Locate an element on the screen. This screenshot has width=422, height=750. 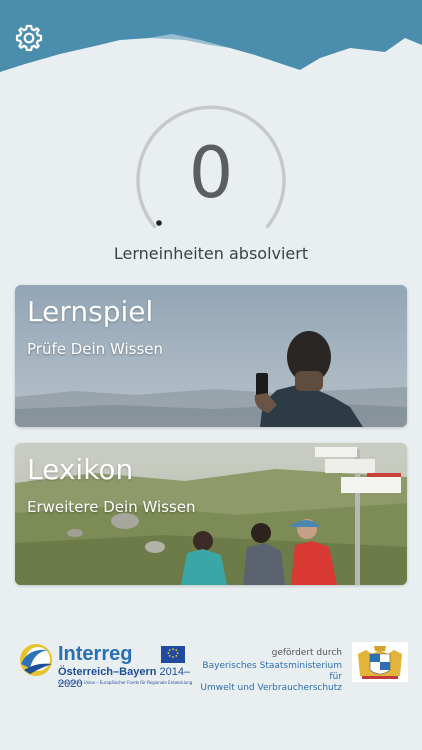
bavarian-crest-icon is located at coordinates (380, 662).